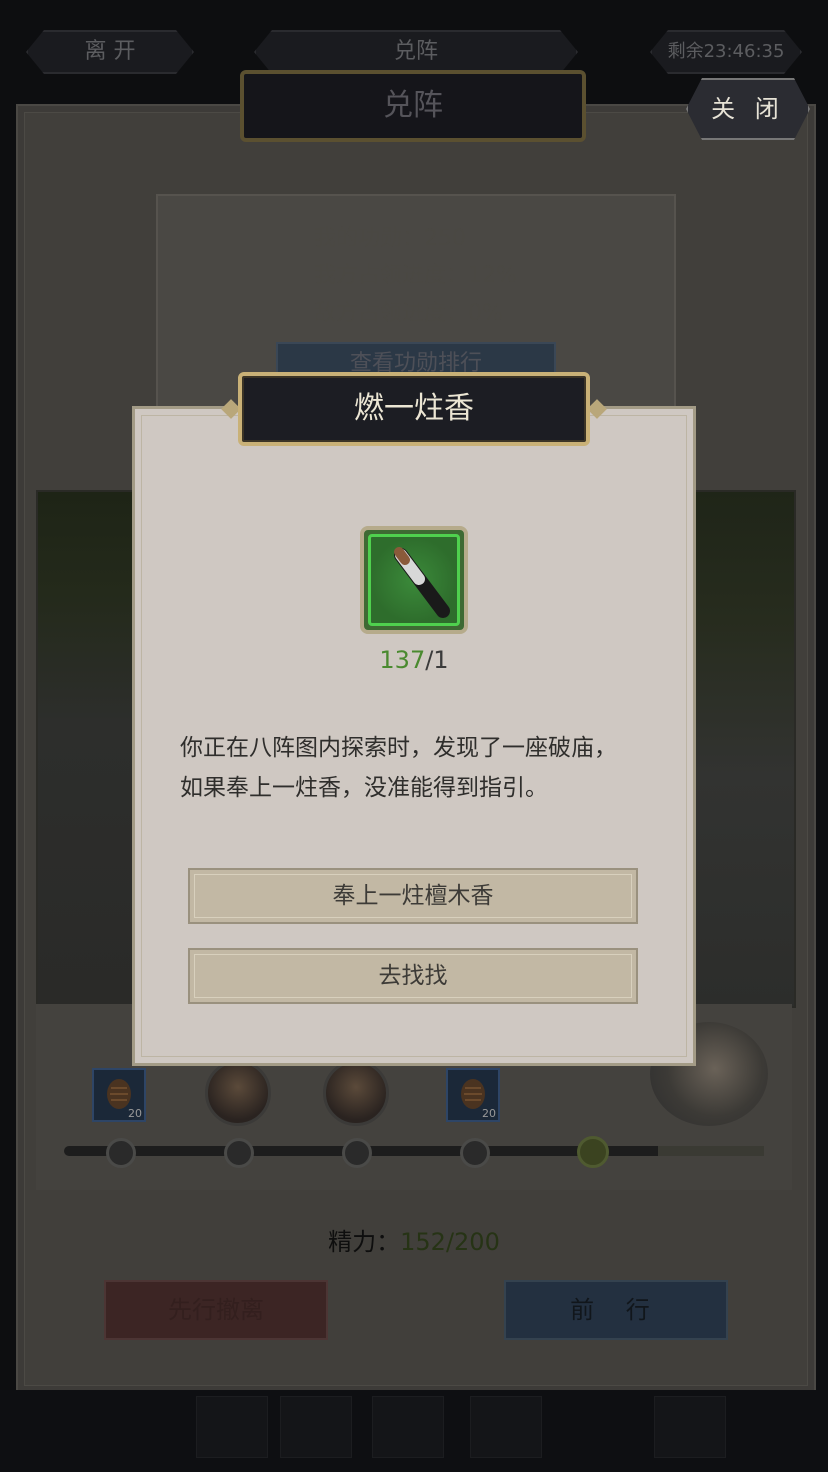 The height and width of the screenshot is (1472, 828). Describe the element at coordinates (593, 1152) in the screenshot. I see `track-node-current` at that location.